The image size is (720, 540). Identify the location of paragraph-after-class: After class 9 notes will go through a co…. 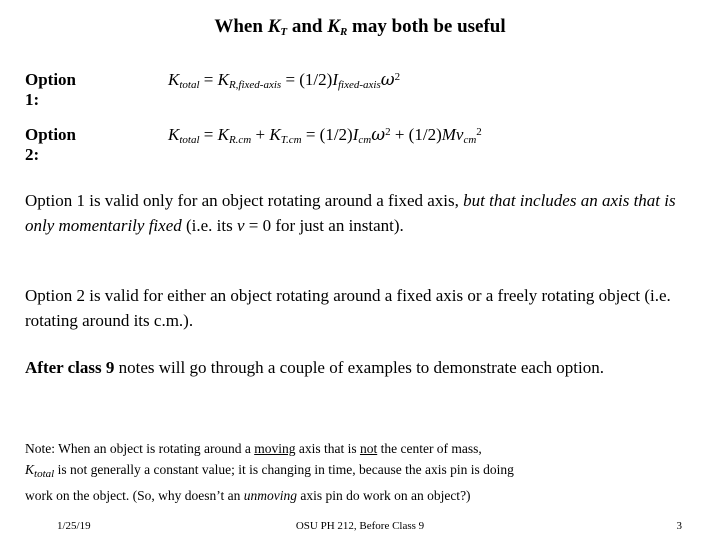
(362, 367).